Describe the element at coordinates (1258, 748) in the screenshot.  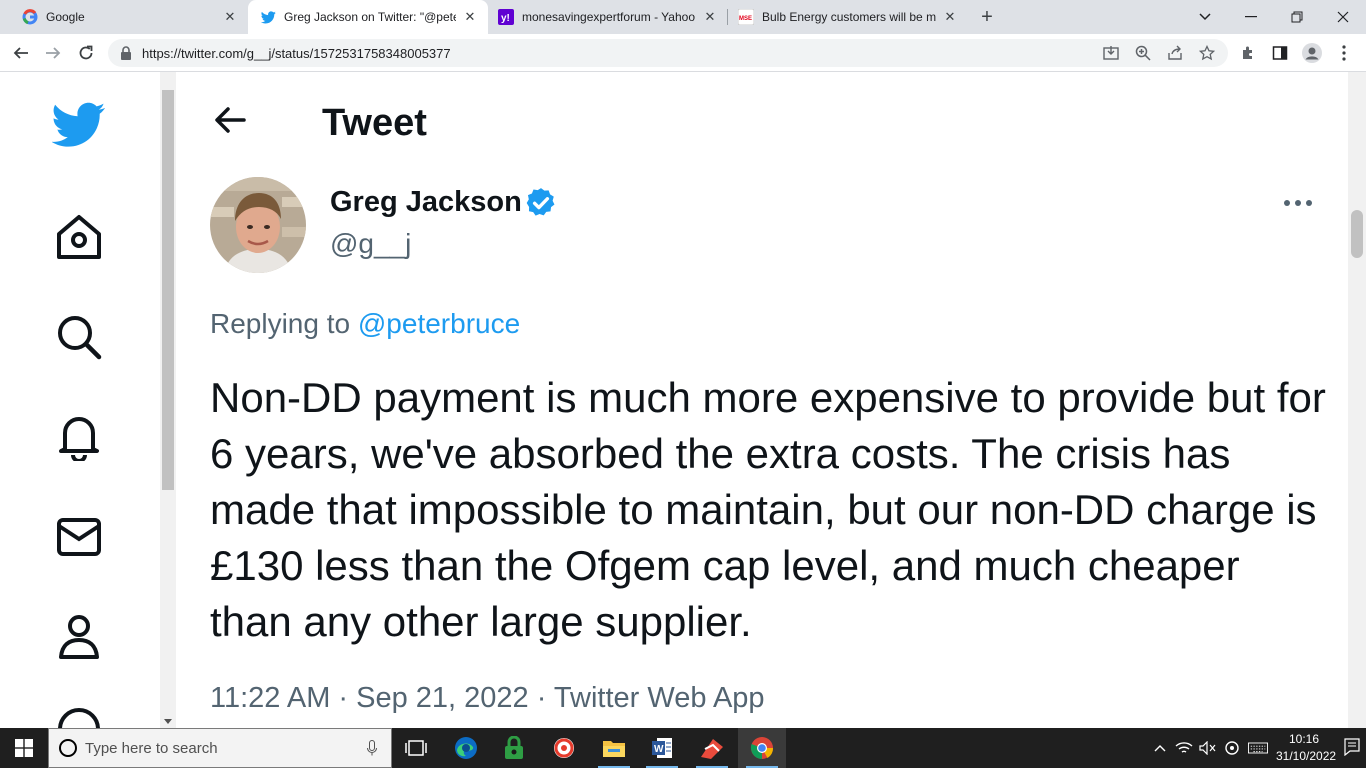
I see `keyboard-icon` at that location.